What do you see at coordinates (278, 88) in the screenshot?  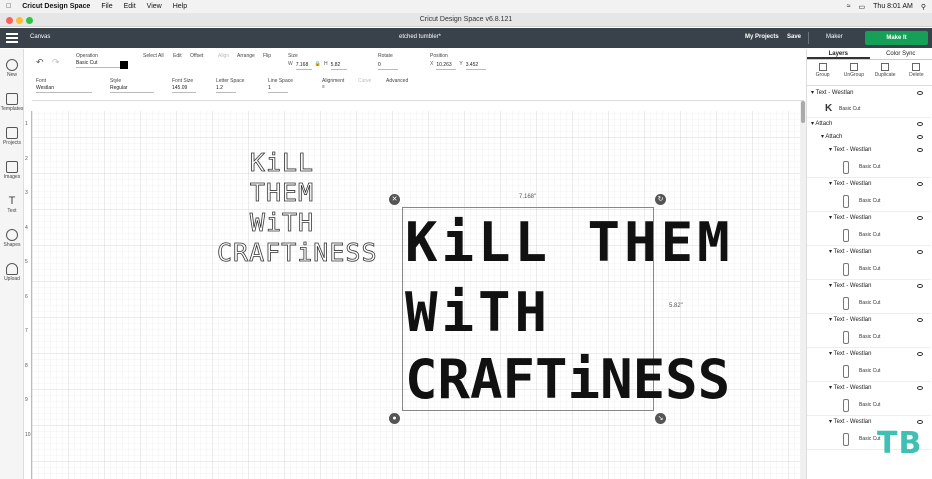 I see `line-space-input: 1` at bounding box center [278, 88].